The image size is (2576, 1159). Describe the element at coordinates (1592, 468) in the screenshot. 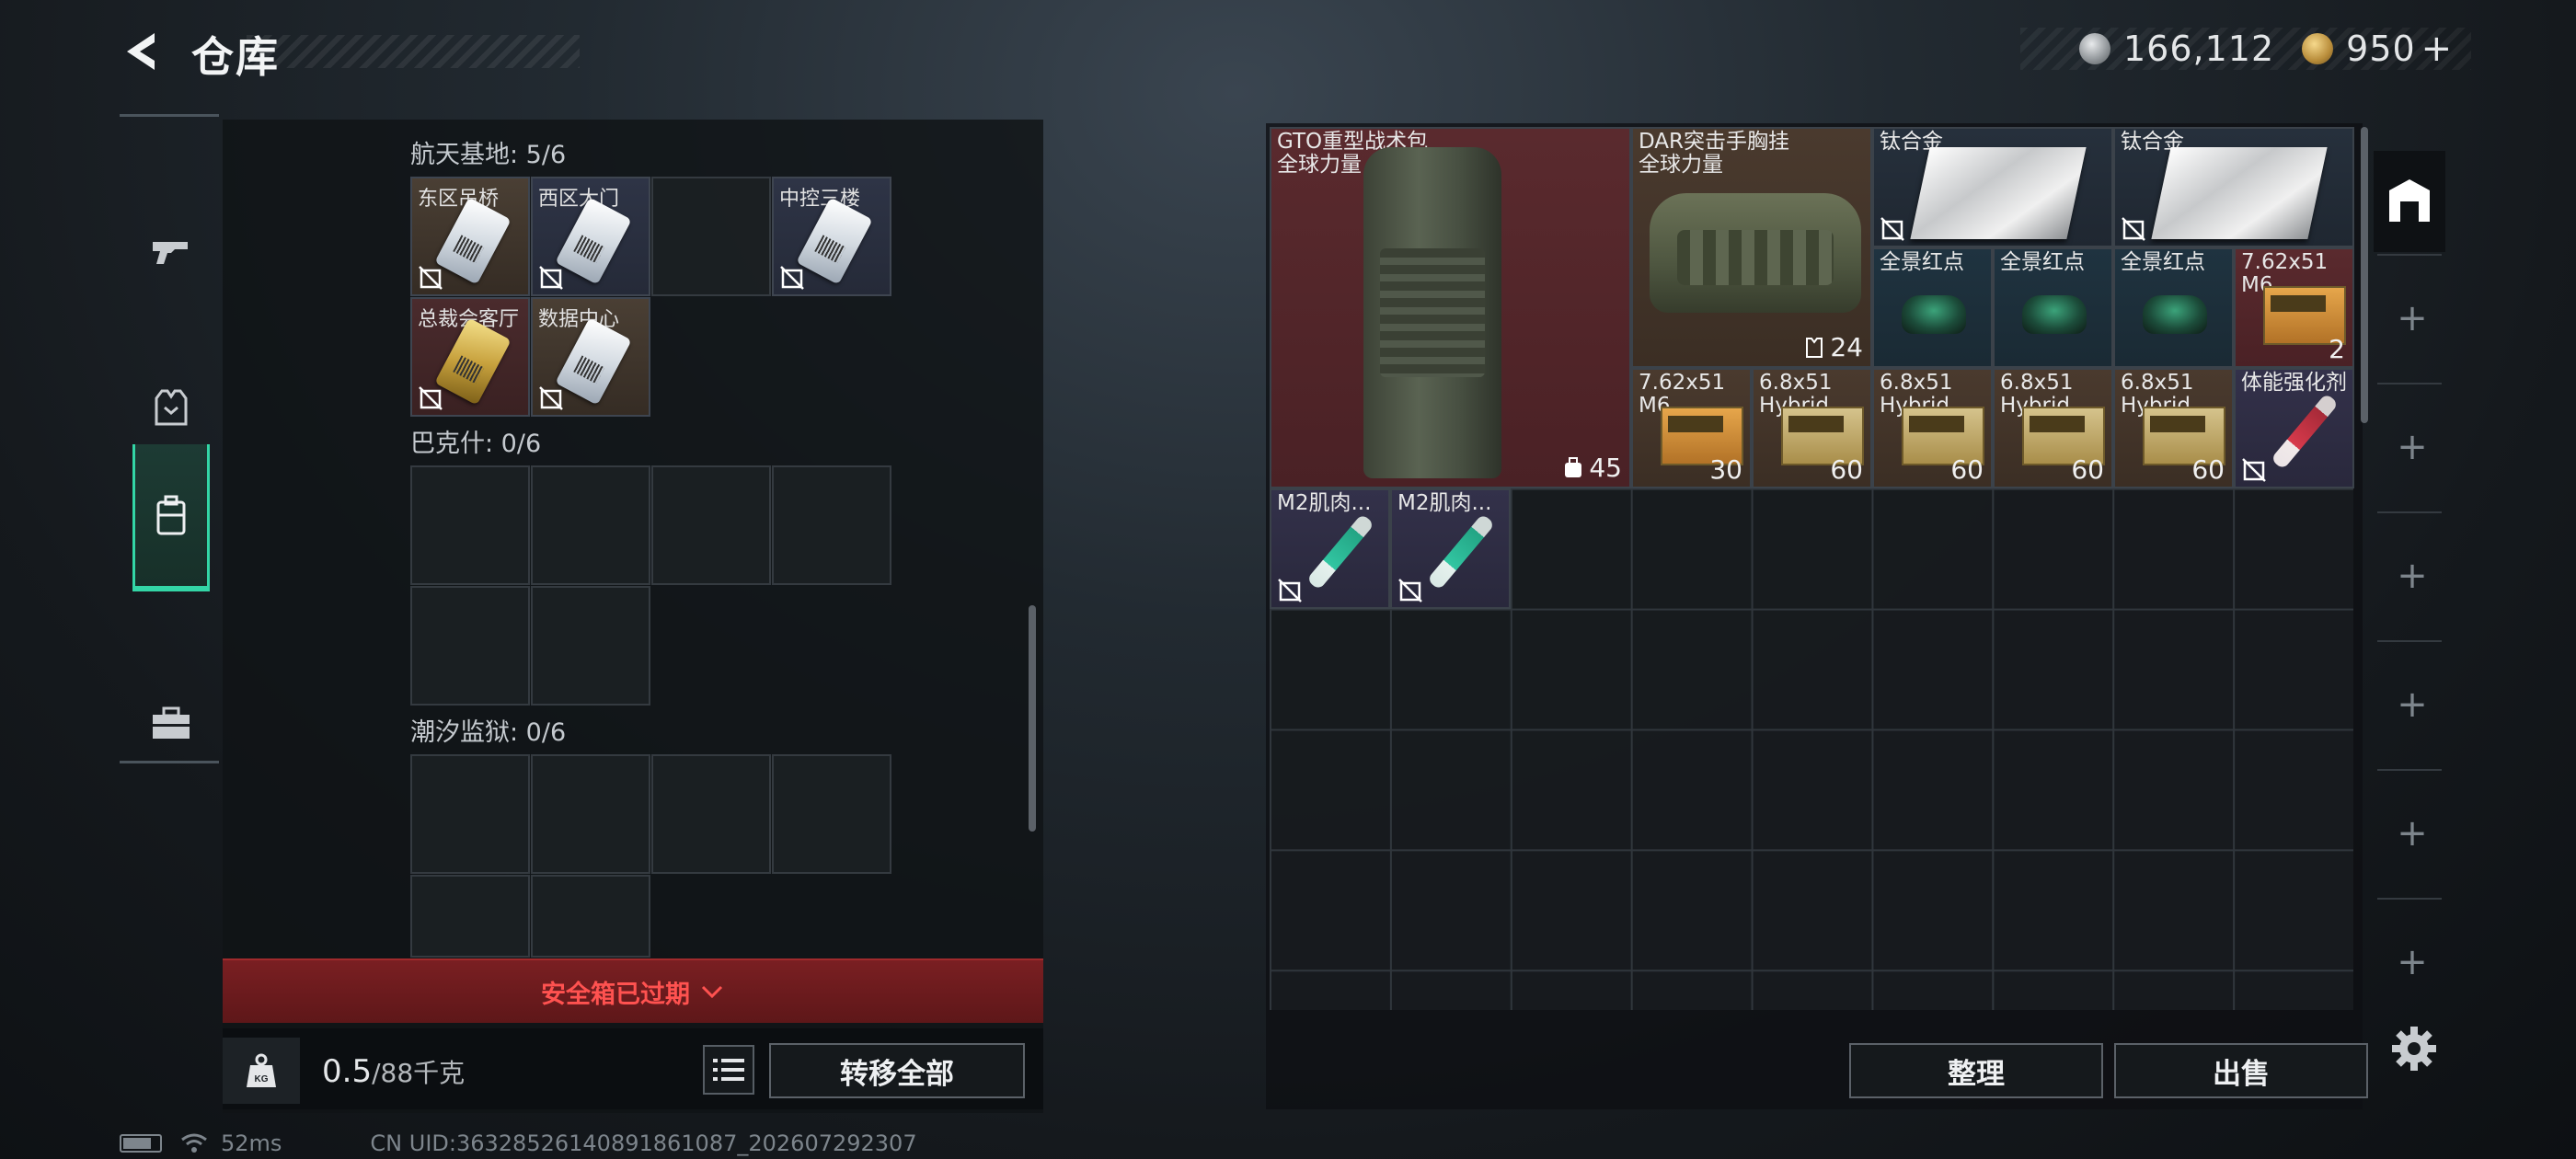

I see `capacity-badge: 45` at that location.